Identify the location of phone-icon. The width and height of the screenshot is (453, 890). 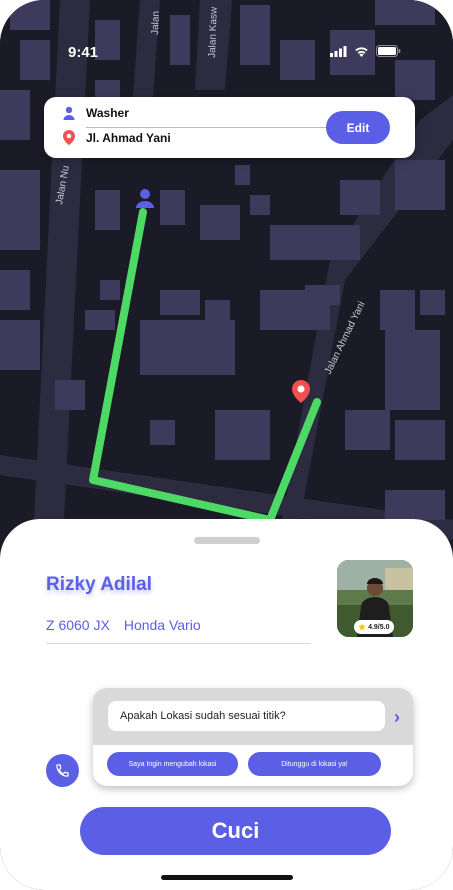
(62, 770).